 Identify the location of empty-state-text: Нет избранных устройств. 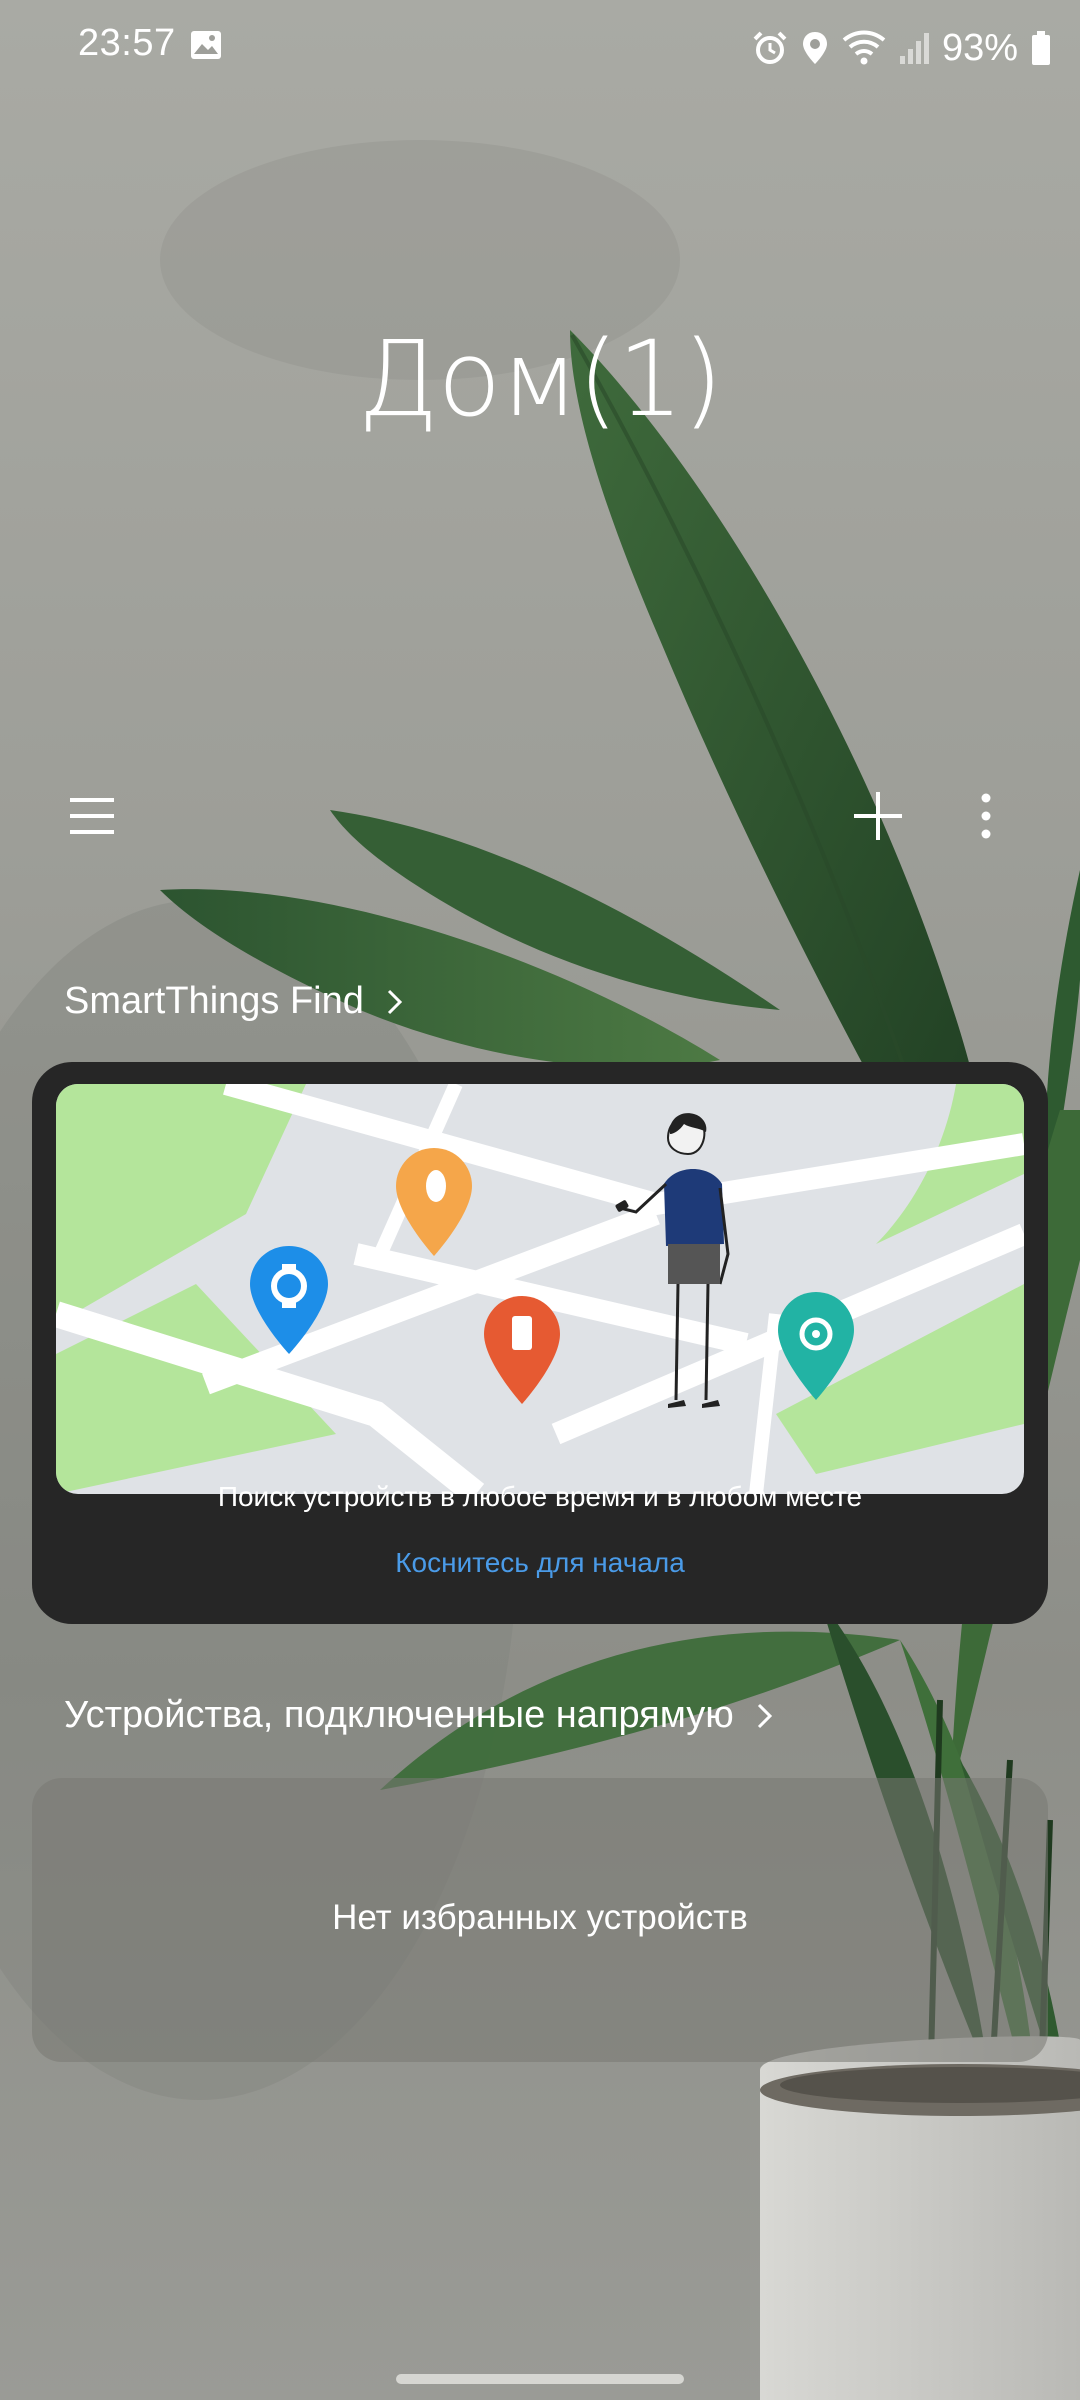
(540, 1917).